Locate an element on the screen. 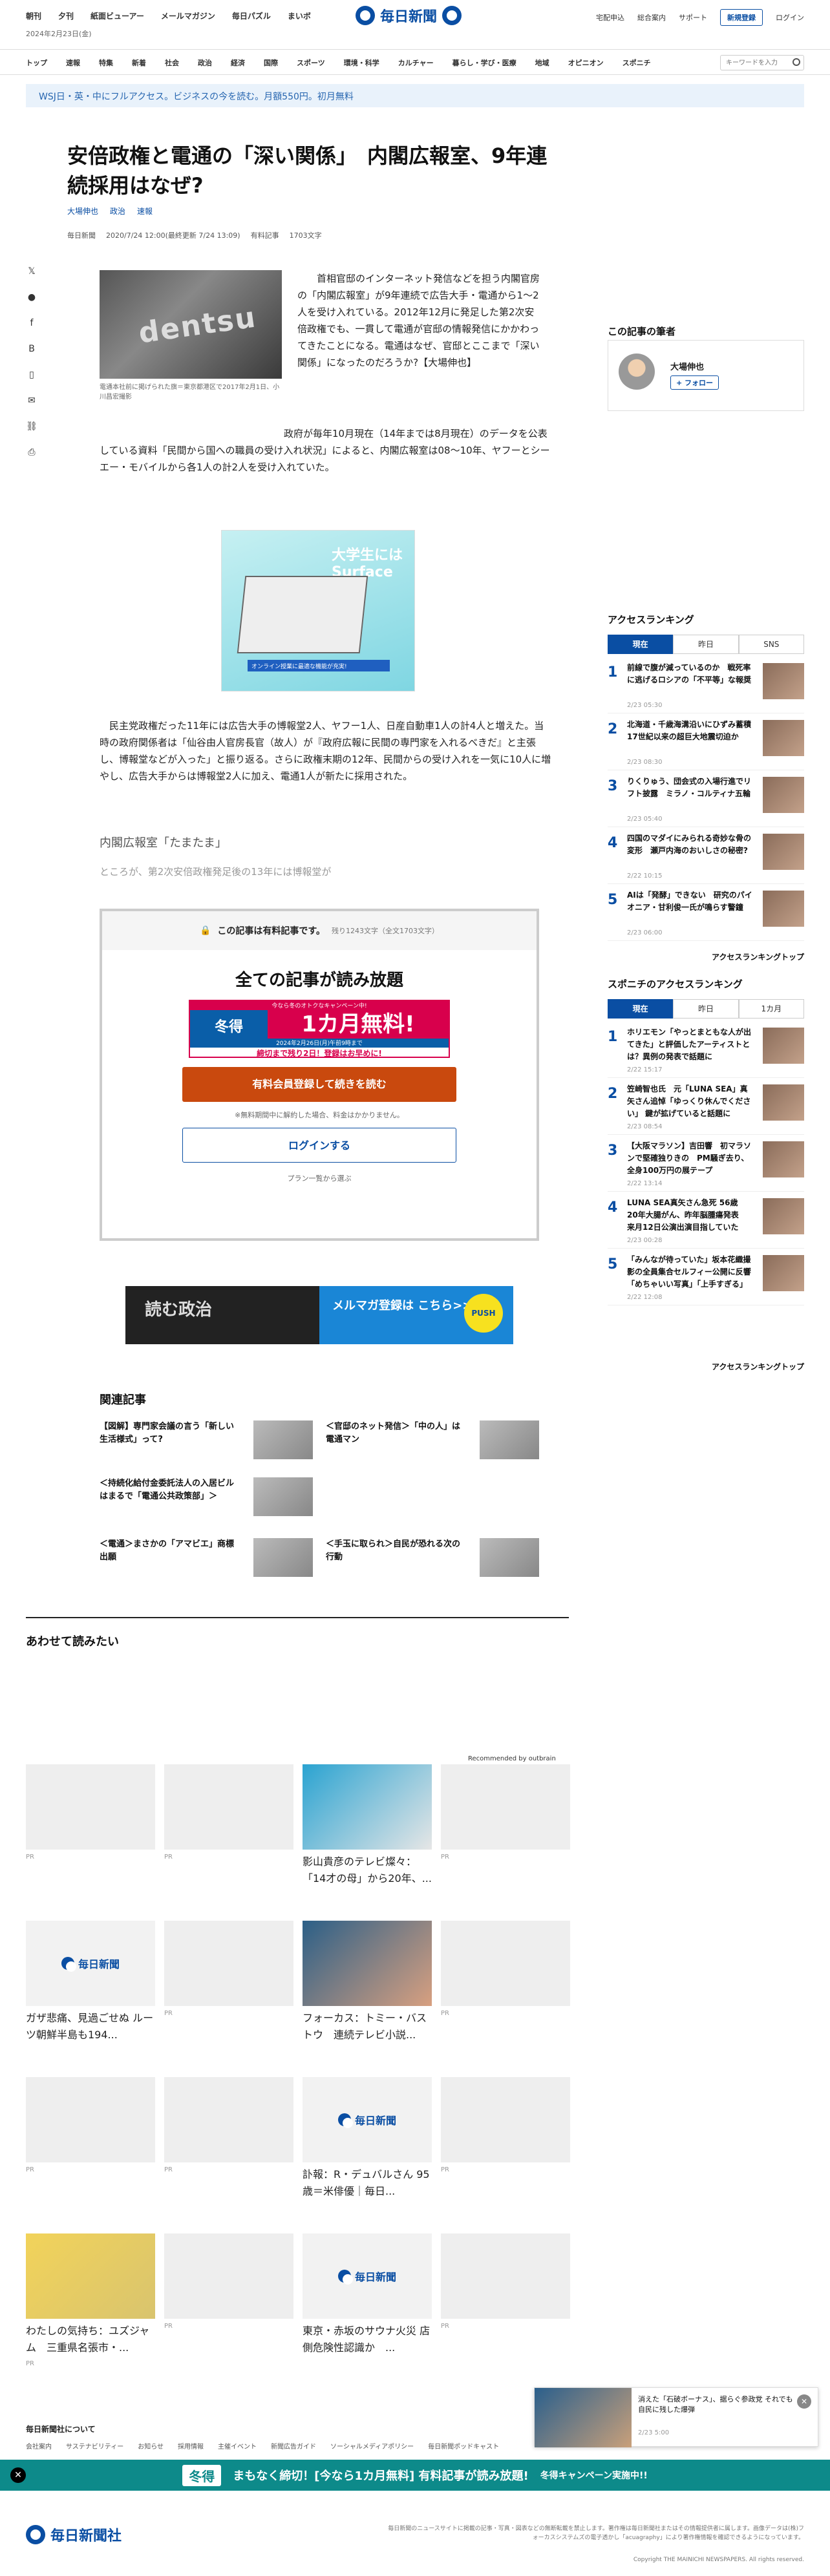  plan-link: プラン一覧から選ぶ is located at coordinates (319, 1178).